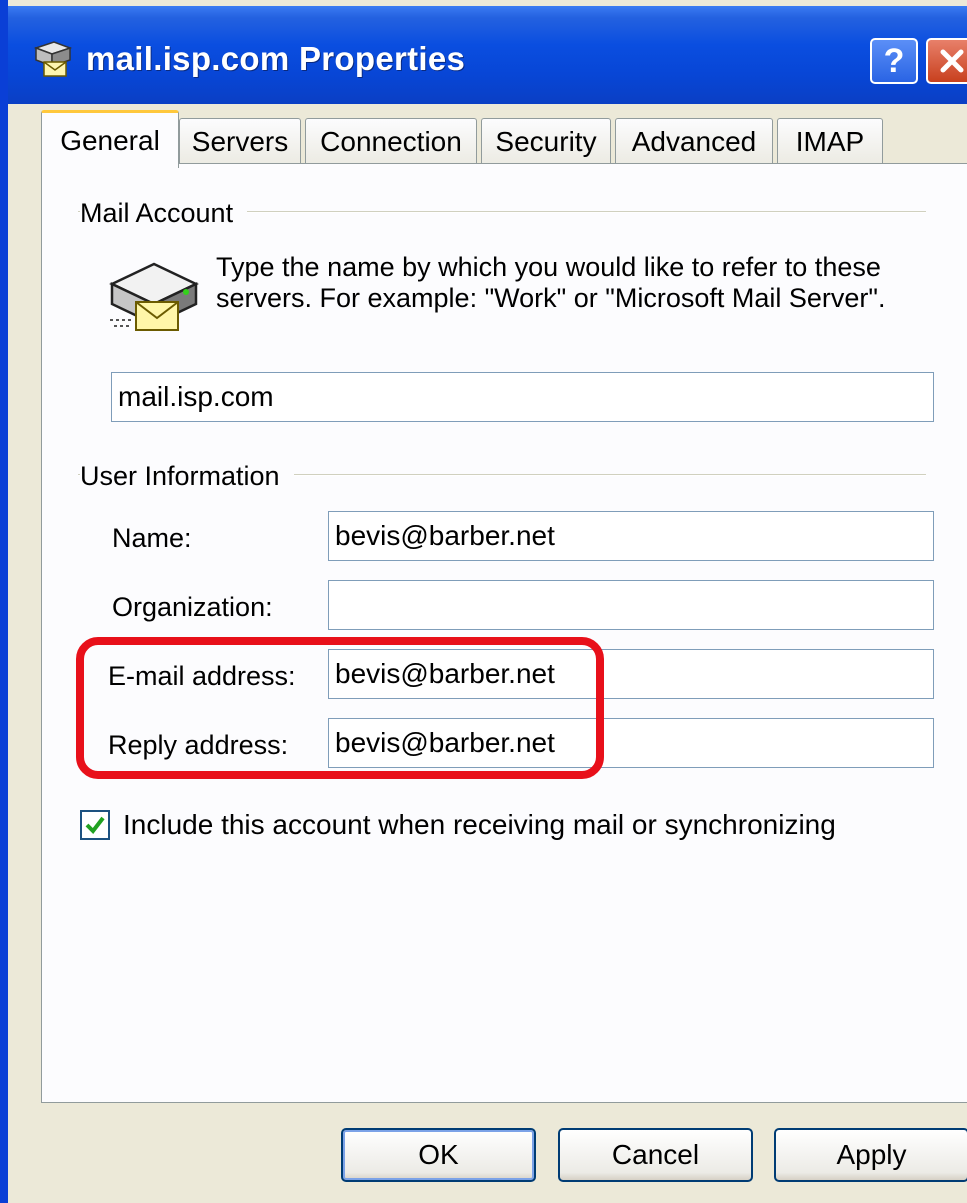 This screenshot has height=1203, width=967. Describe the element at coordinates (522, 397) in the screenshot. I see `account-name-input: mail.isp.com` at that location.